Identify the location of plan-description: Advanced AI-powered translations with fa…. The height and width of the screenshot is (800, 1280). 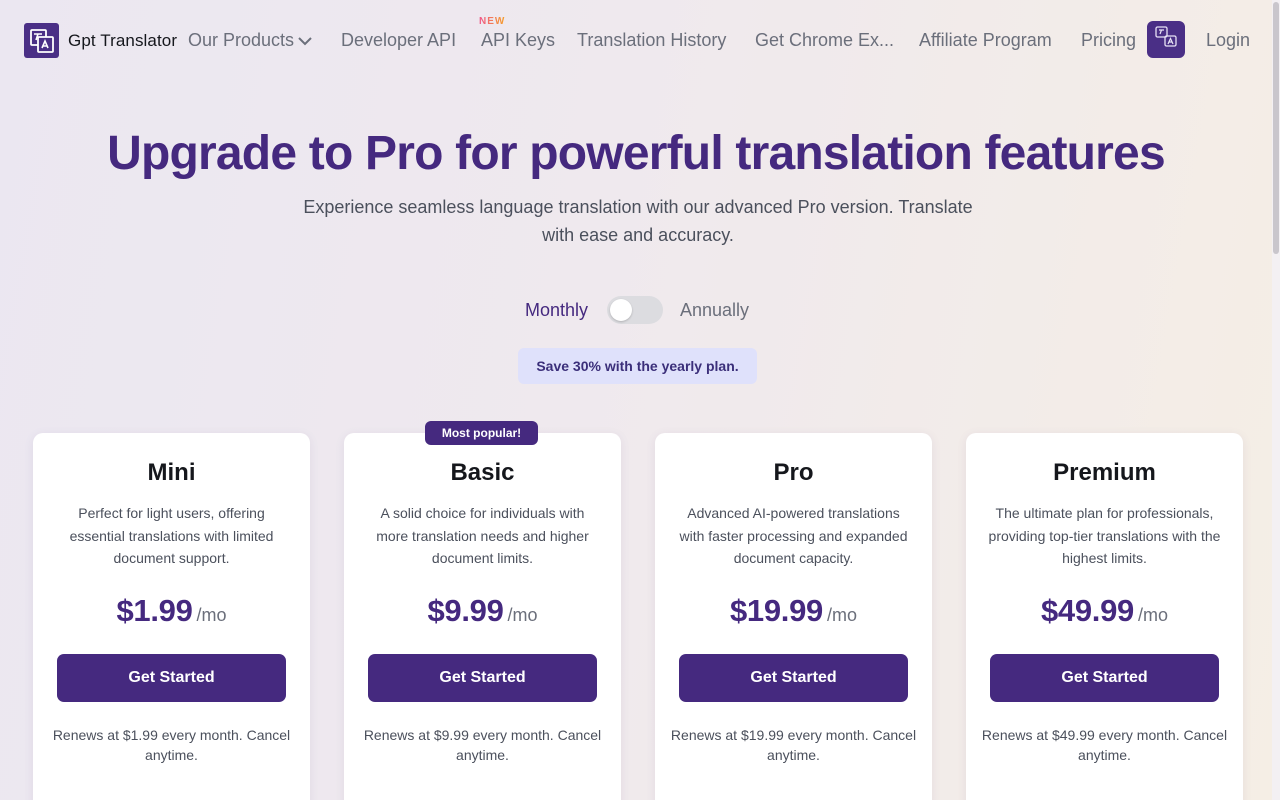
(793, 535).